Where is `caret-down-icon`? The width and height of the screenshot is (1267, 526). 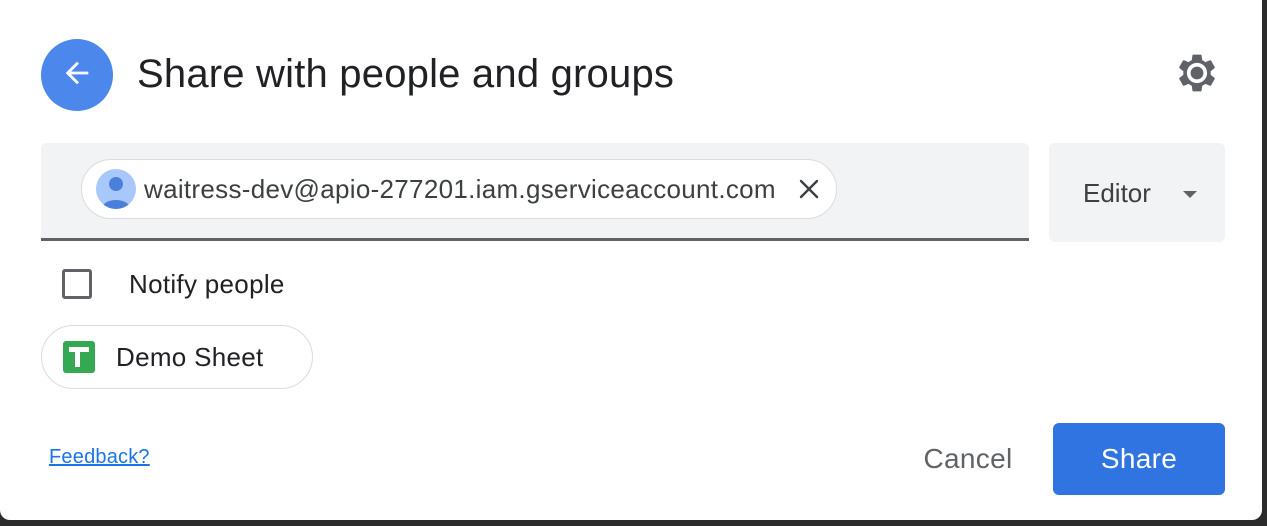
caret-down-icon is located at coordinates (1190, 196).